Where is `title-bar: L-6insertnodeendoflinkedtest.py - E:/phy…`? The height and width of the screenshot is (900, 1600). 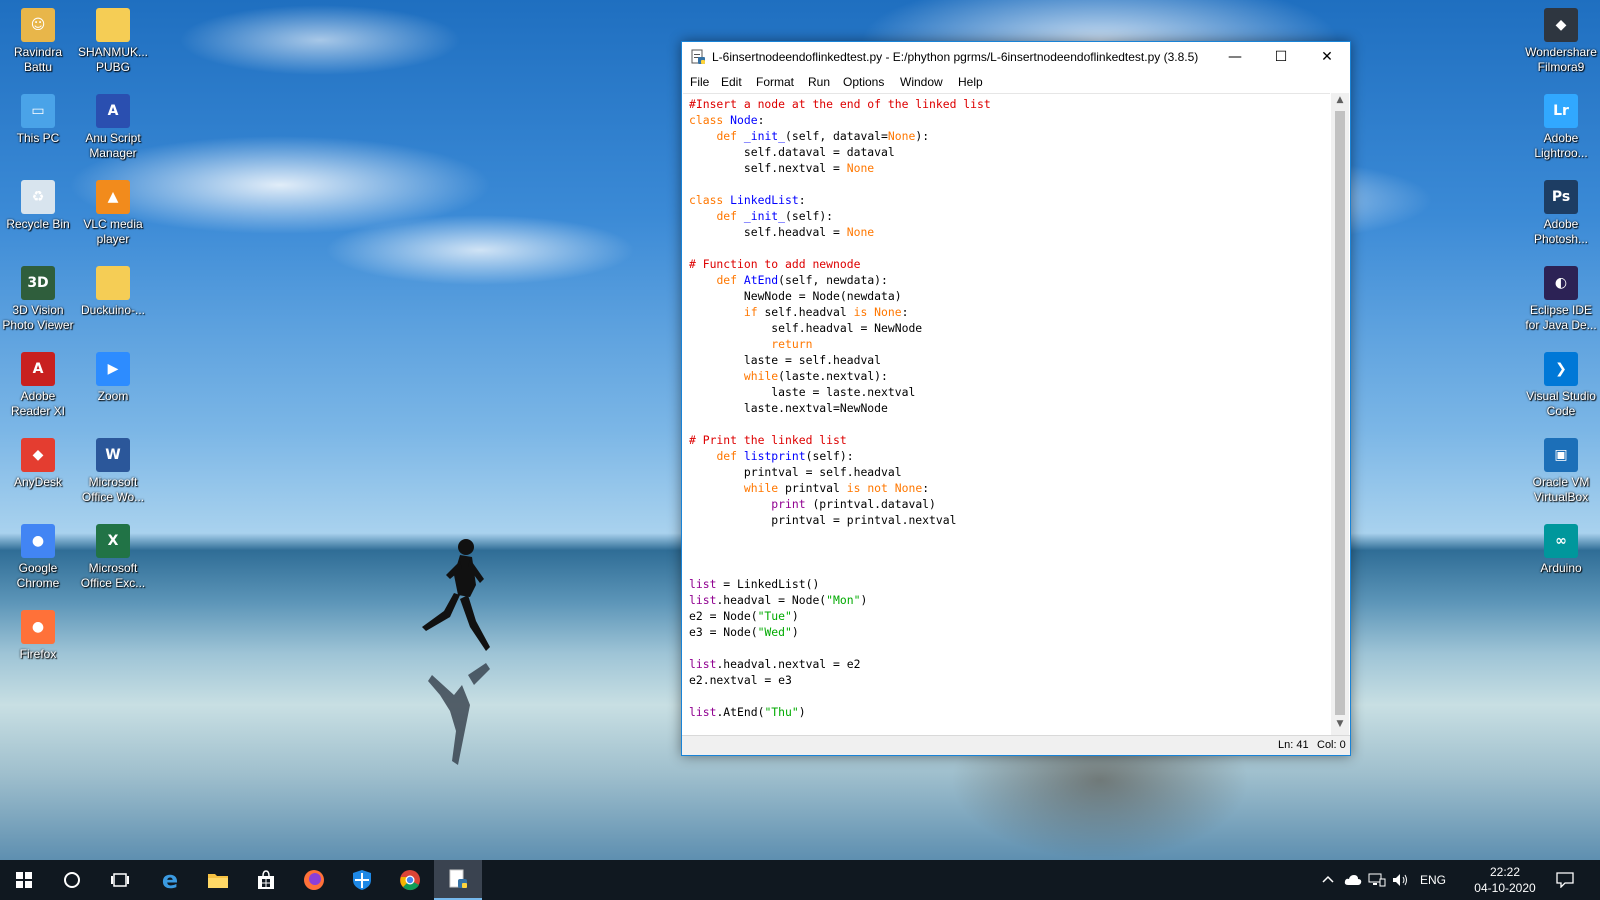 title-bar: L-6insertnodeendoflinkedtest.py - E:/phy… is located at coordinates (1016, 57).